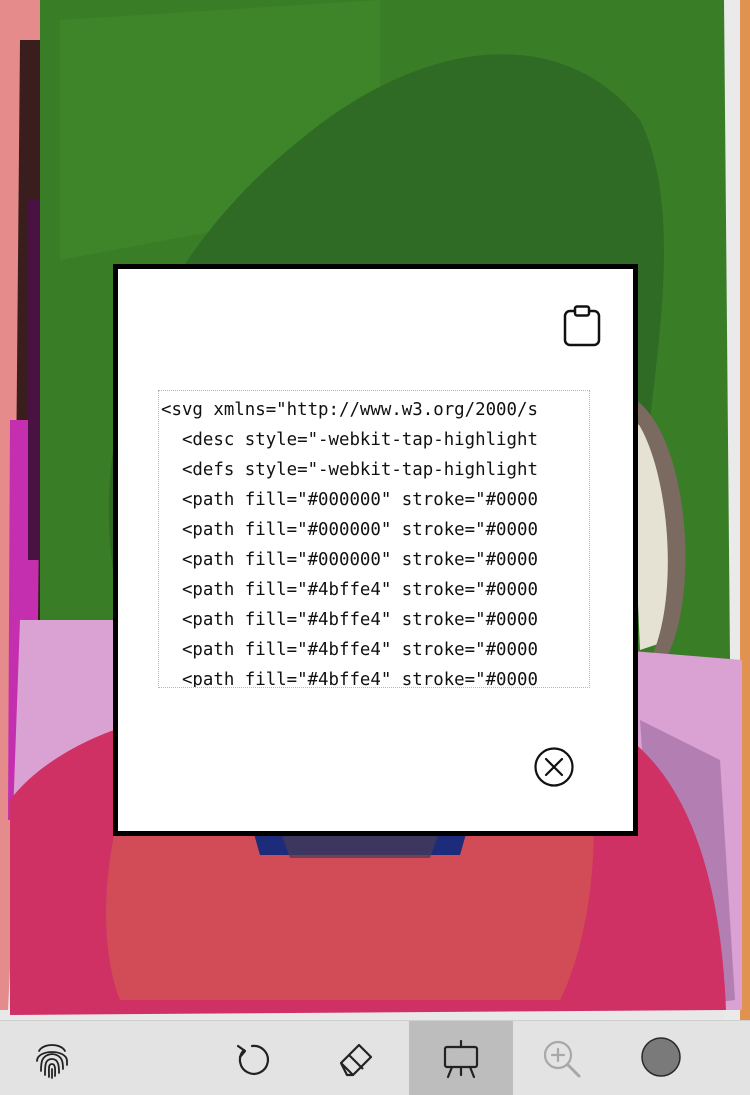 The width and height of the screenshot is (750, 1095). I want to click on clipboard-icon, so click(582, 326).